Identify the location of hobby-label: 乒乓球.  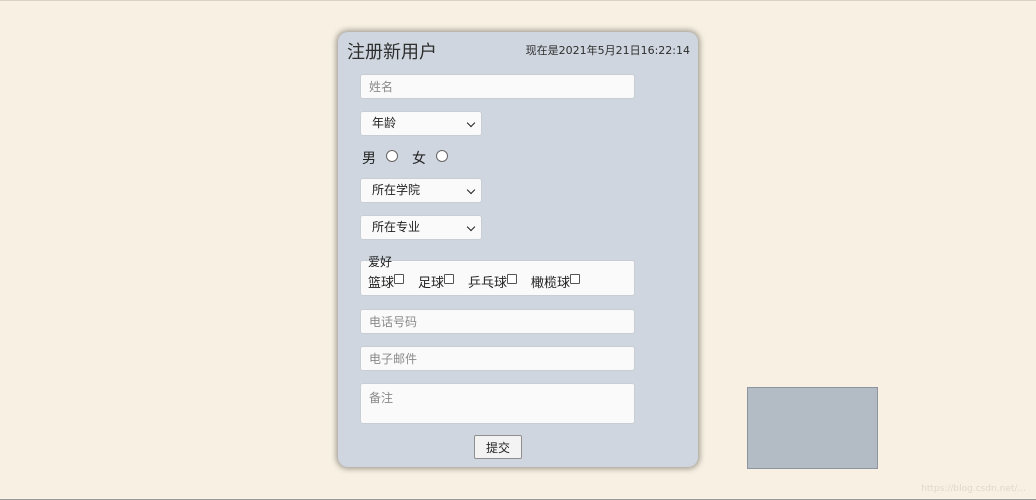
(488, 283).